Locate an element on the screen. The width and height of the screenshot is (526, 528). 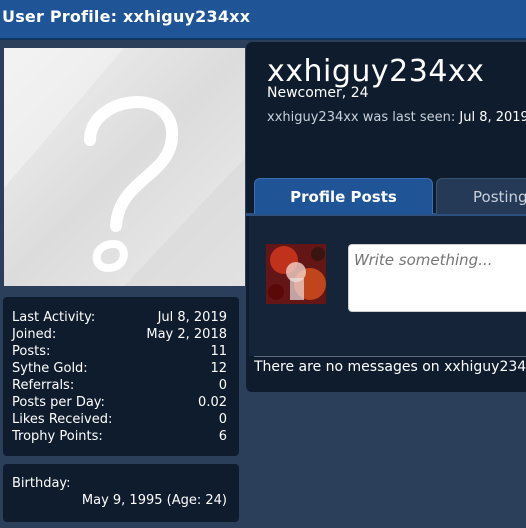
user-thumbnail-icon is located at coordinates (296, 274).